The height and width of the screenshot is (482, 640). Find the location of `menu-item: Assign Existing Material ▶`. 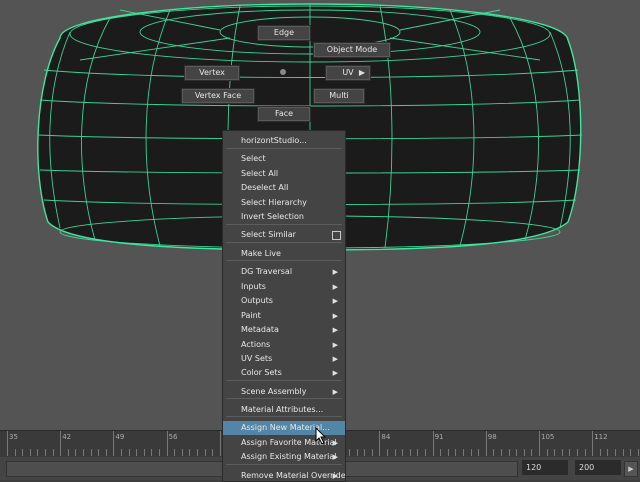

menu-item: Assign Existing Material ▶ is located at coordinates (284, 457).